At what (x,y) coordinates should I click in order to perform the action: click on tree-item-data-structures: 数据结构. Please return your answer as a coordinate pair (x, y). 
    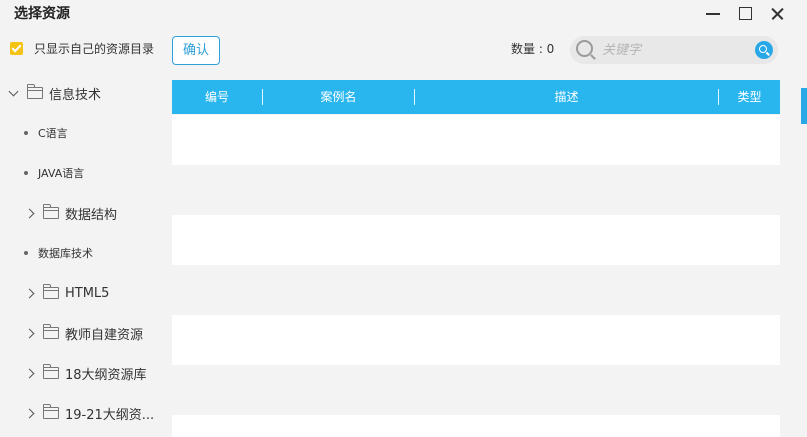
    Looking at the image, I should click on (71, 213).